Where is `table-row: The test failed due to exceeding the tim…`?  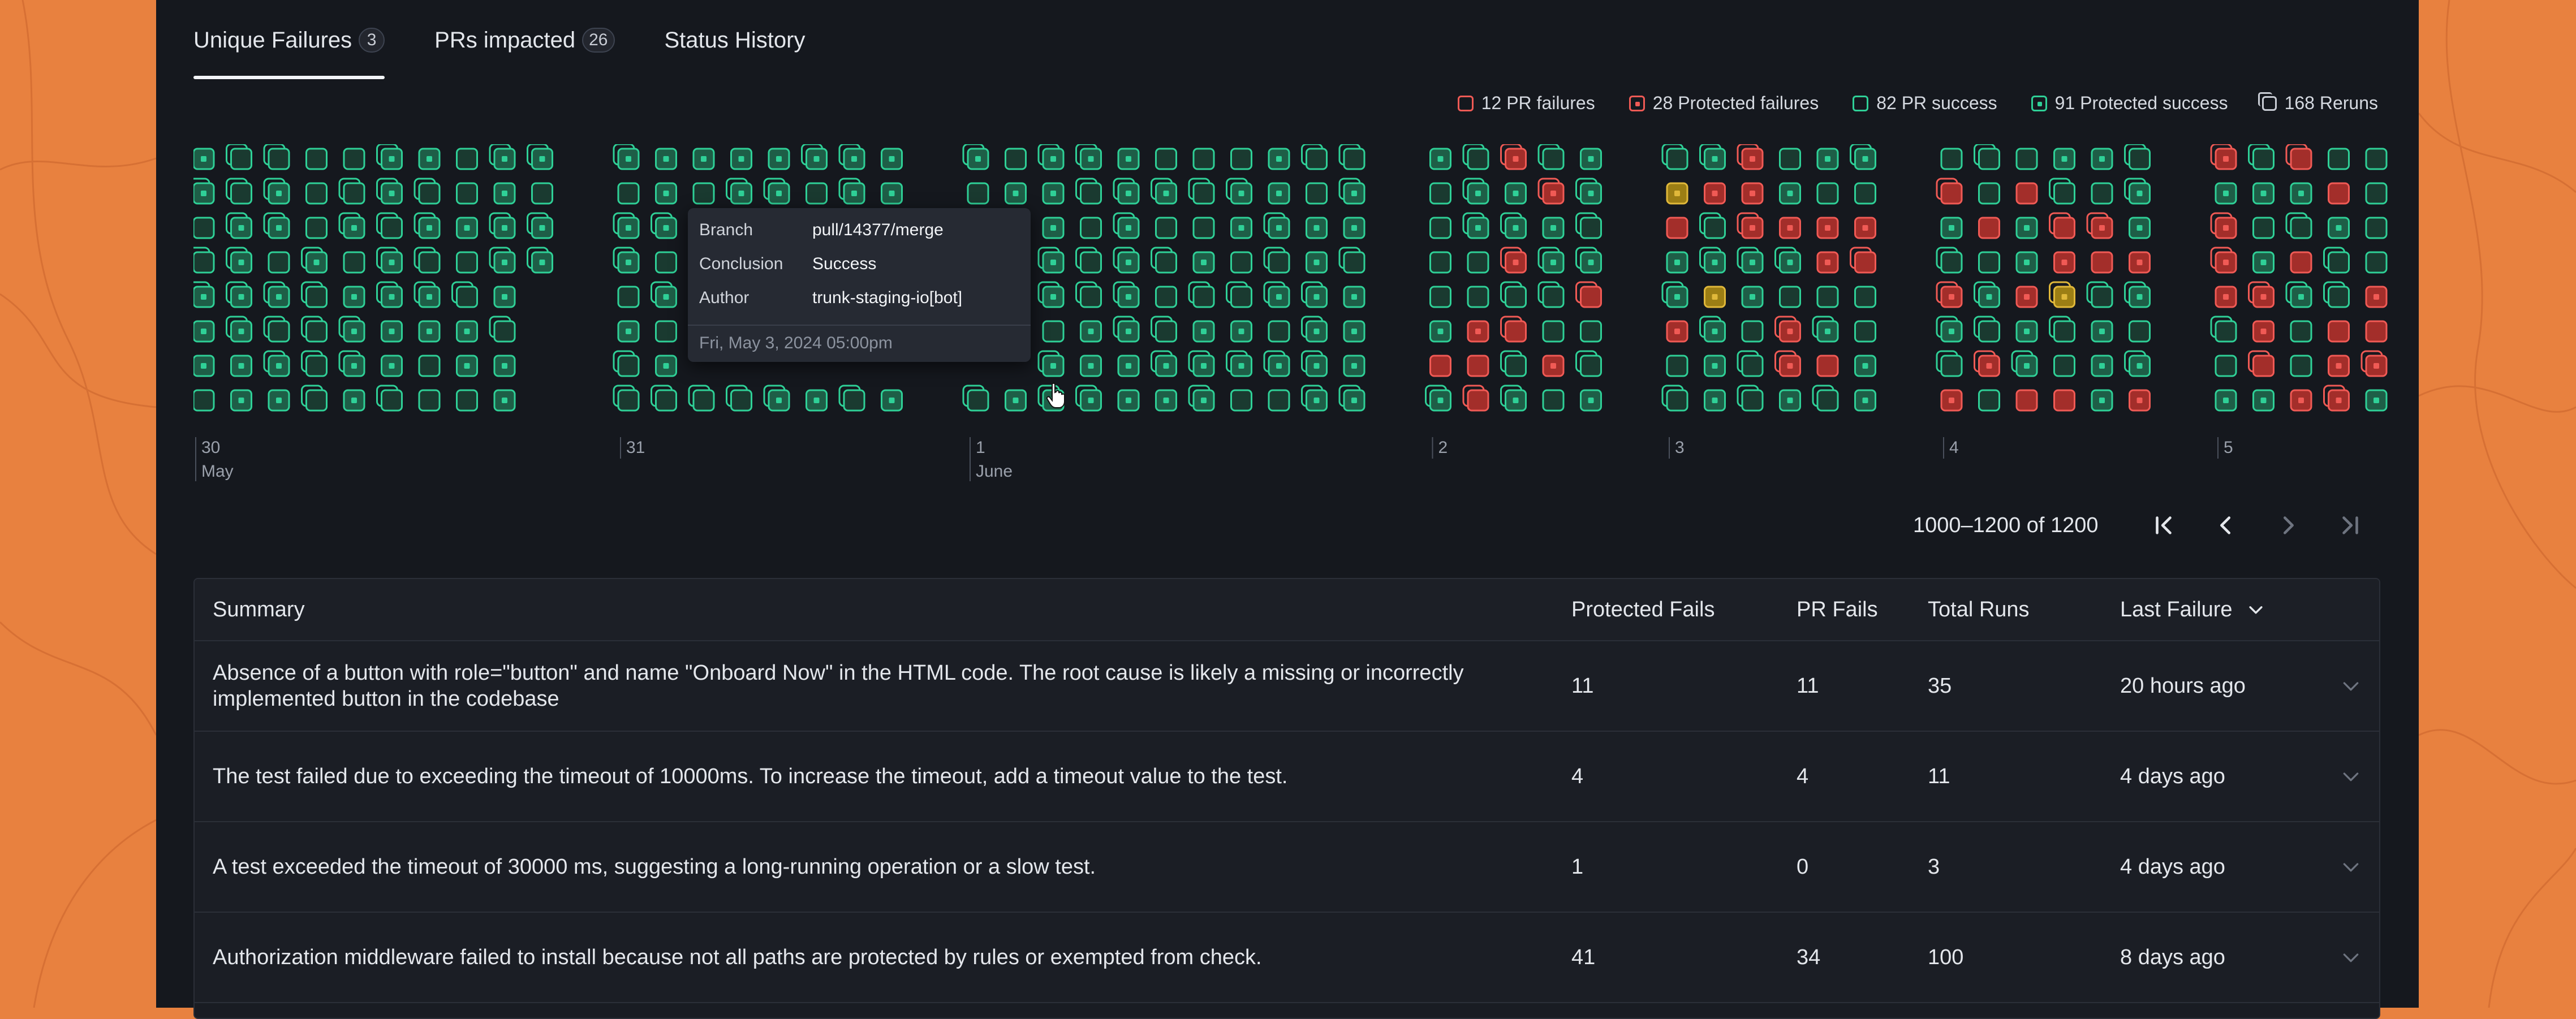 table-row: The test failed due to exceeding the tim… is located at coordinates (1287, 777).